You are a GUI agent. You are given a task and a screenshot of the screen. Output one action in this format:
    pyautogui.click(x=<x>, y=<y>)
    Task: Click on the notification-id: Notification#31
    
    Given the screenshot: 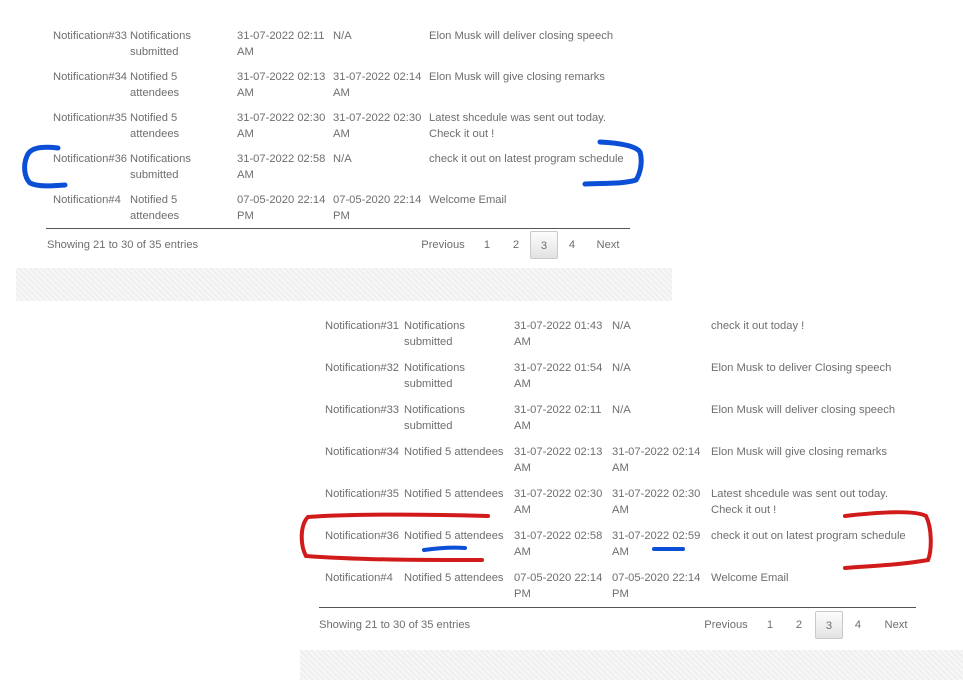 What is the action you would take?
    pyautogui.click(x=362, y=326)
    